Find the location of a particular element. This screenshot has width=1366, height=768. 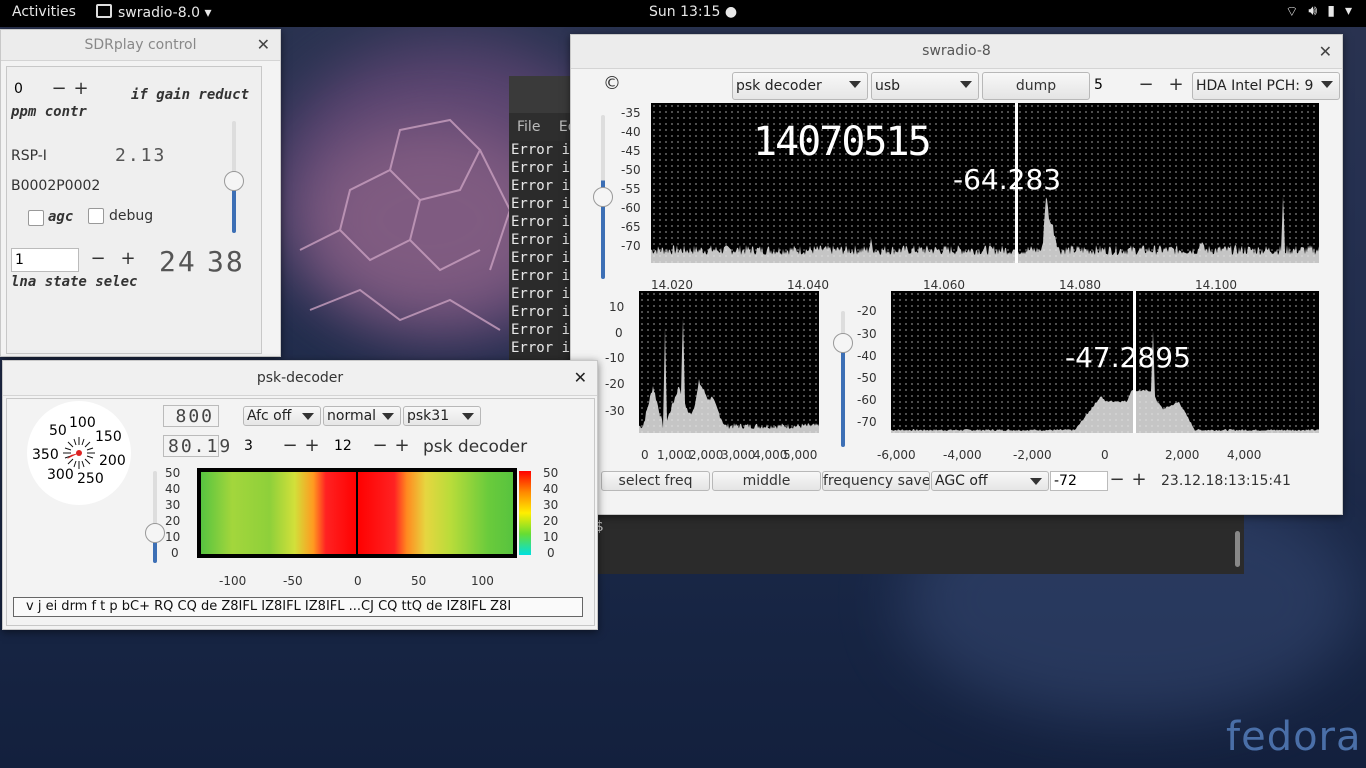

y-tick-label: -40 is located at coordinates (867, 356).